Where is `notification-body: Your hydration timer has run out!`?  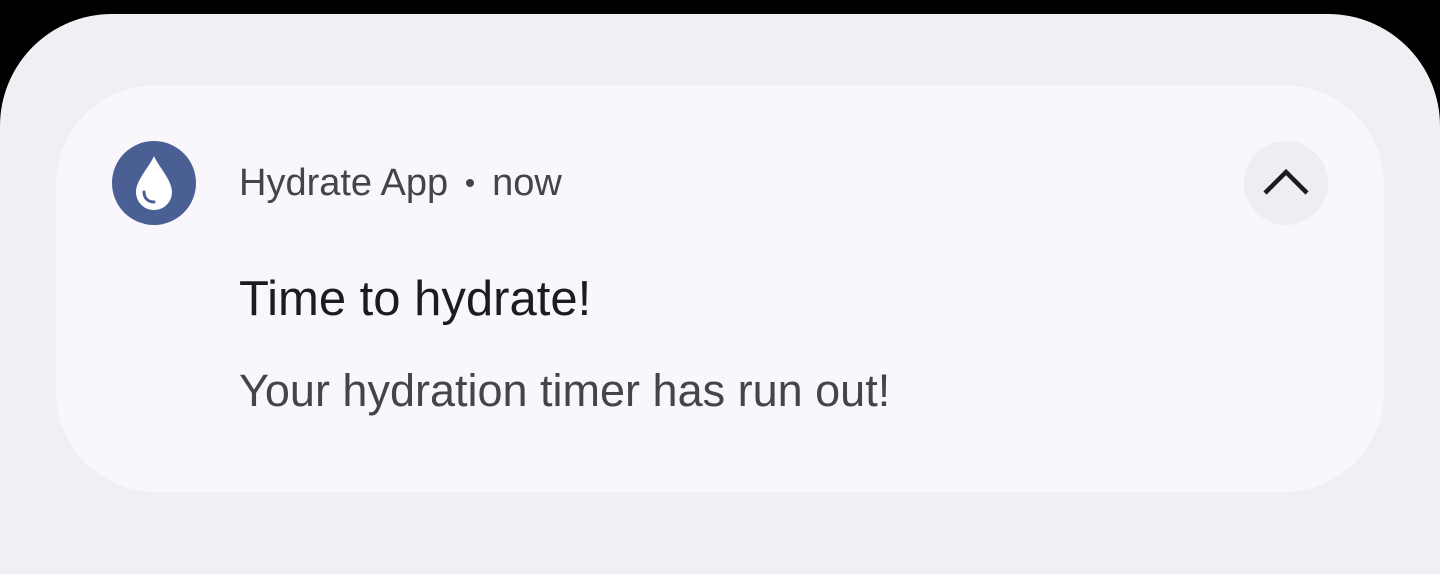
notification-body: Your hydration timer has run out! is located at coordinates (565, 390).